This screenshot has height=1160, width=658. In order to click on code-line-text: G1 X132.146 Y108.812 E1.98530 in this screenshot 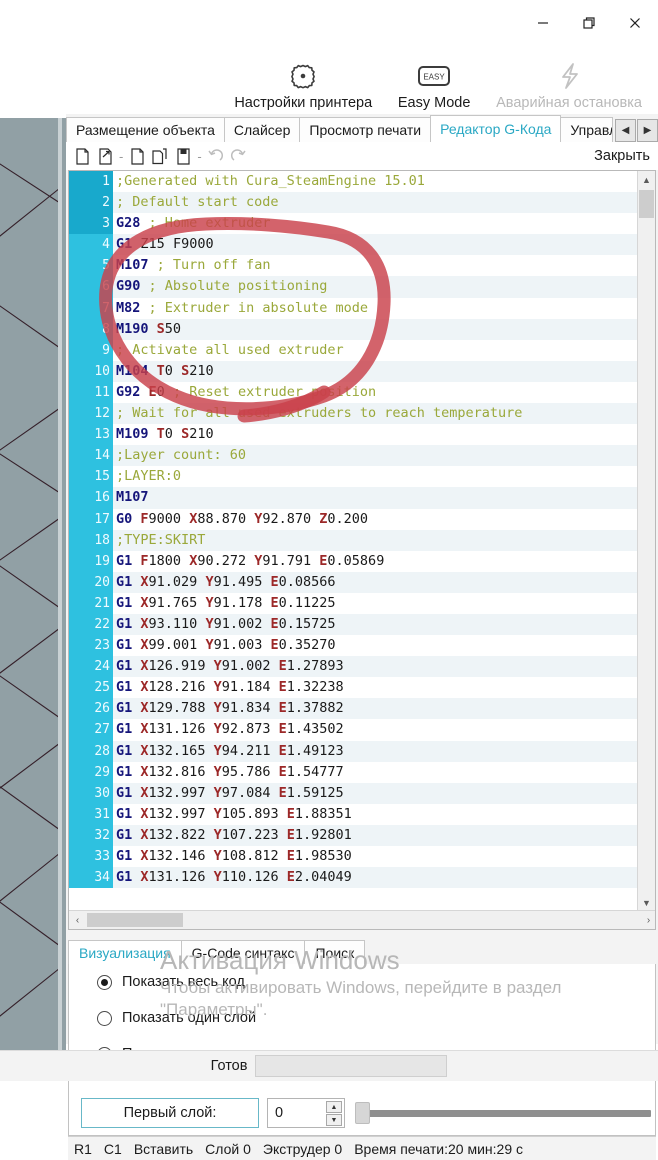, I will do `click(376, 856)`.